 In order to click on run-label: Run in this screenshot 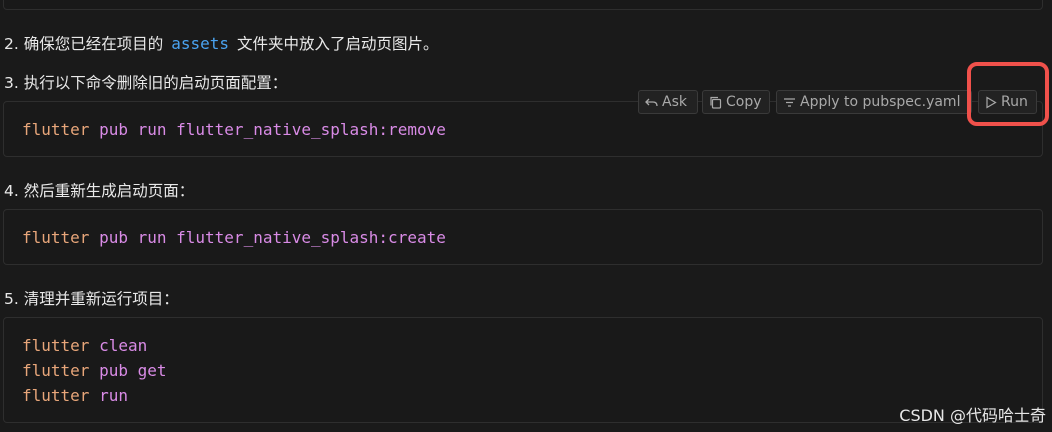, I will do `click(1014, 102)`.